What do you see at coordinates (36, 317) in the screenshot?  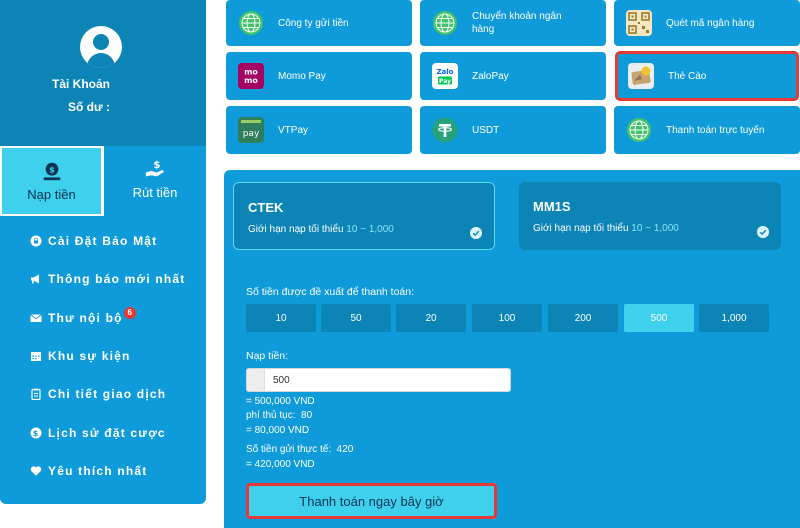 I see `envelope-icon` at bounding box center [36, 317].